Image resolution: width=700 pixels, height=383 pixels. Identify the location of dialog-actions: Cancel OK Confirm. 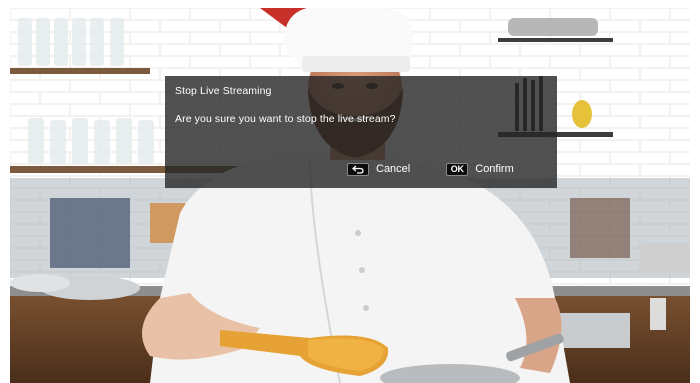
(430, 169).